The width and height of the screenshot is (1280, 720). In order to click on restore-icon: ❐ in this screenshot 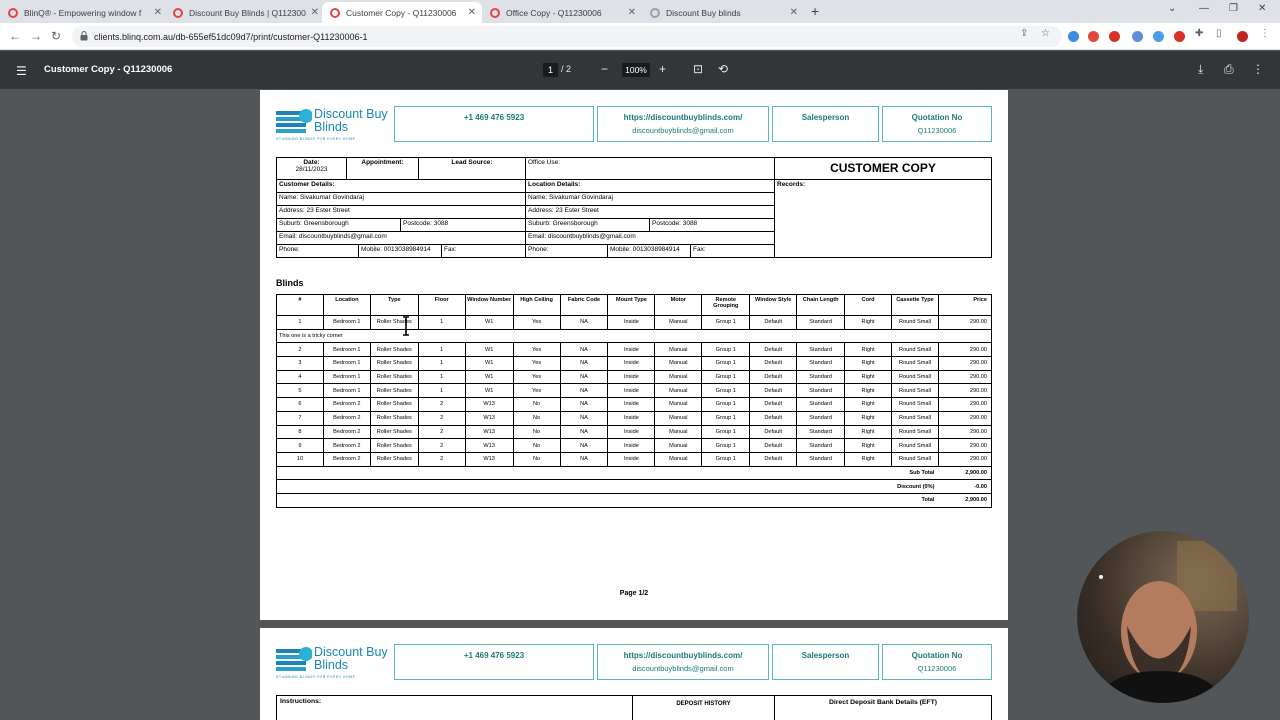, I will do `click(1233, 8)`.